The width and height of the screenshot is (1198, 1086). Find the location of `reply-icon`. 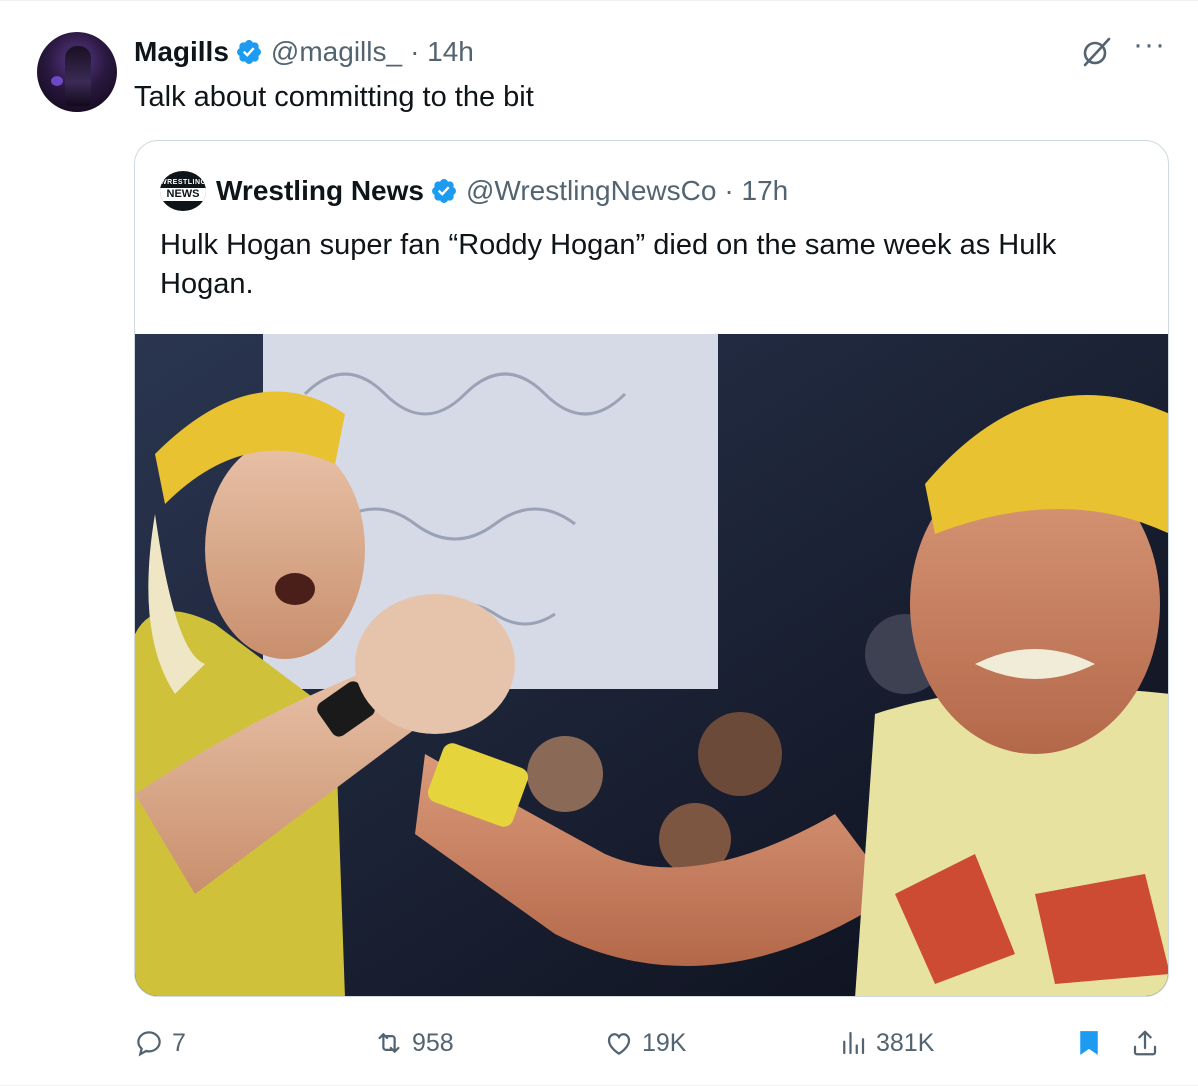

reply-icon is located at coordinates (149, 1044).